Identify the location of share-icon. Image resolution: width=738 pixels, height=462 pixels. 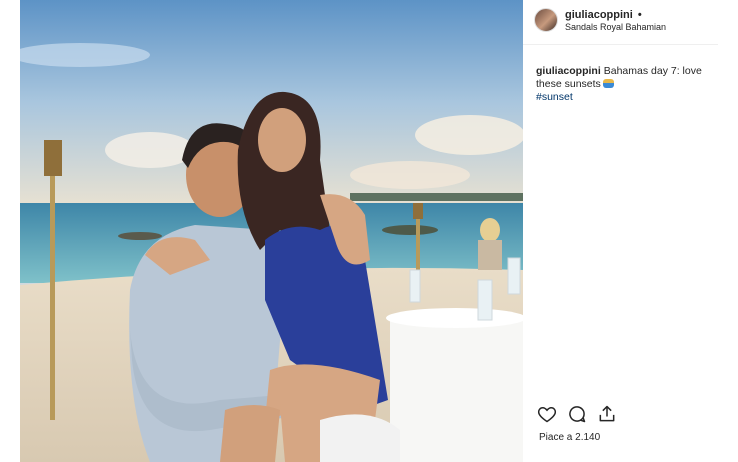
(608, 415).